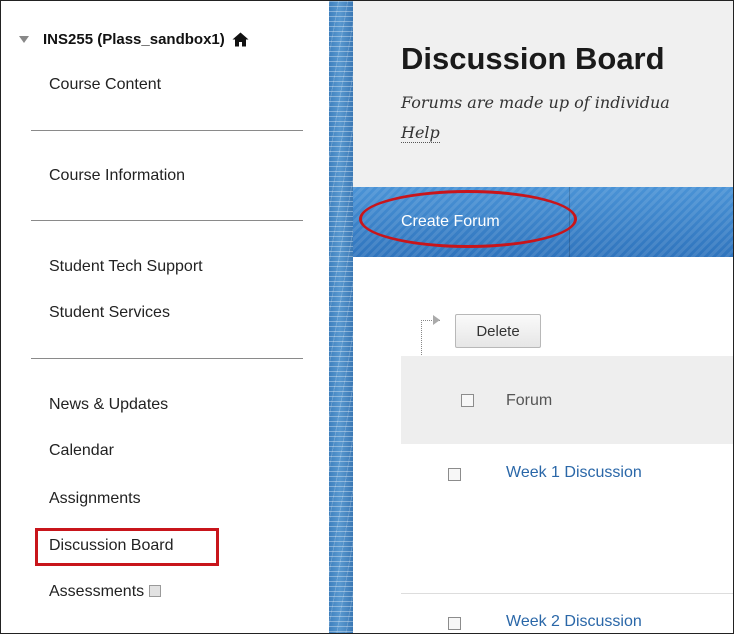 The width and height of the screenshot is (734, 634). What do you see at coordinates (117, 176) in the screenshot?
I see `menu-item-course-information: Course Information` at bounding box center [117, 176].